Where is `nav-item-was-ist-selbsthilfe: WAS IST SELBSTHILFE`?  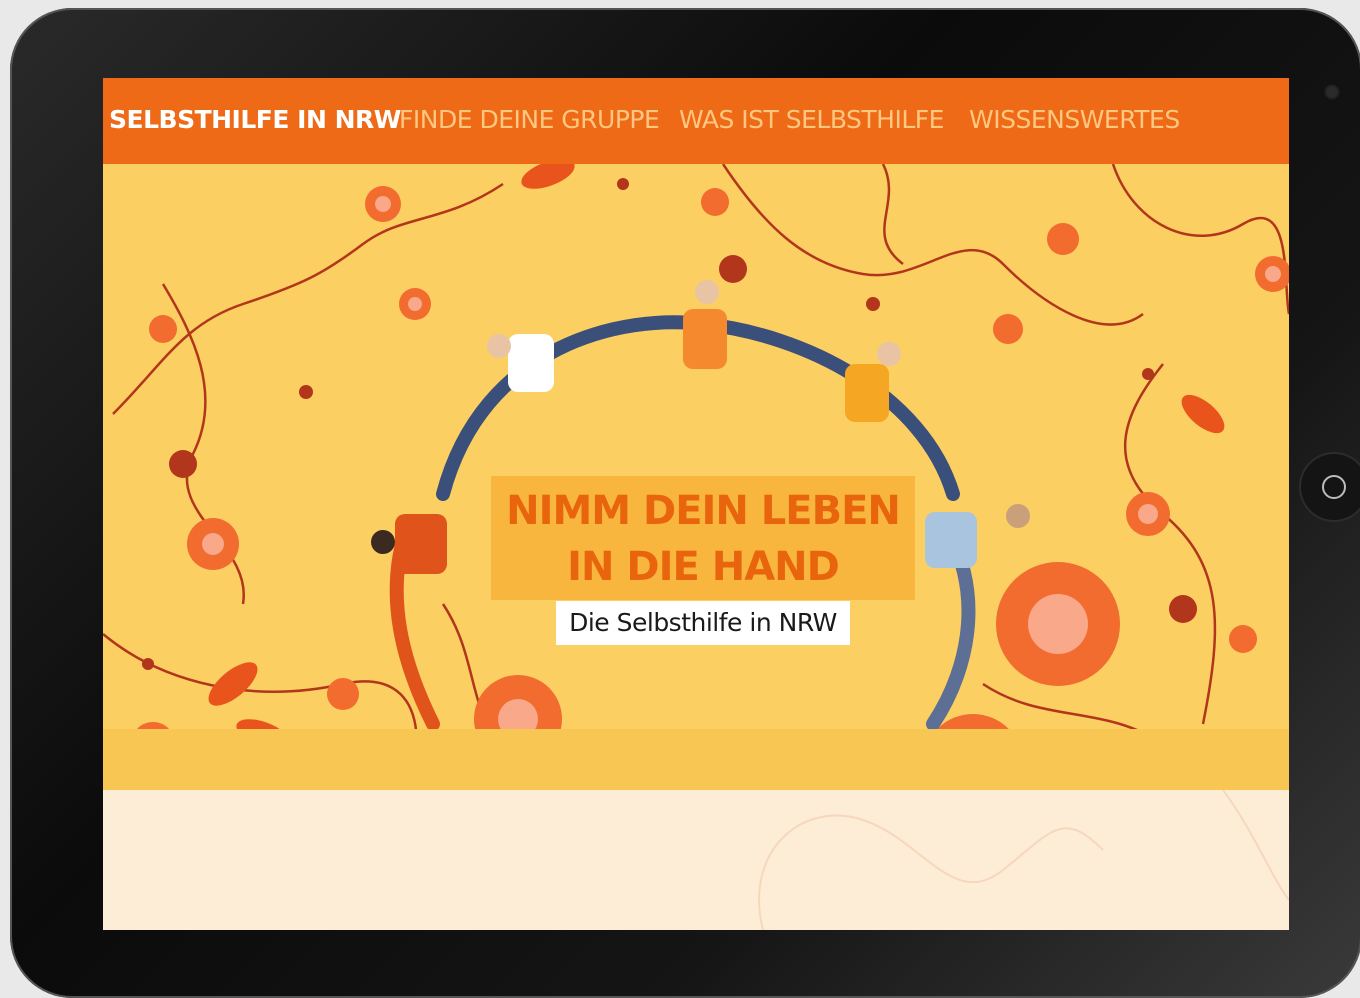 nav-item-was-ist-selbsthilfe: WAS IST SELBSTHILFE is located at coordinates (811, 119).